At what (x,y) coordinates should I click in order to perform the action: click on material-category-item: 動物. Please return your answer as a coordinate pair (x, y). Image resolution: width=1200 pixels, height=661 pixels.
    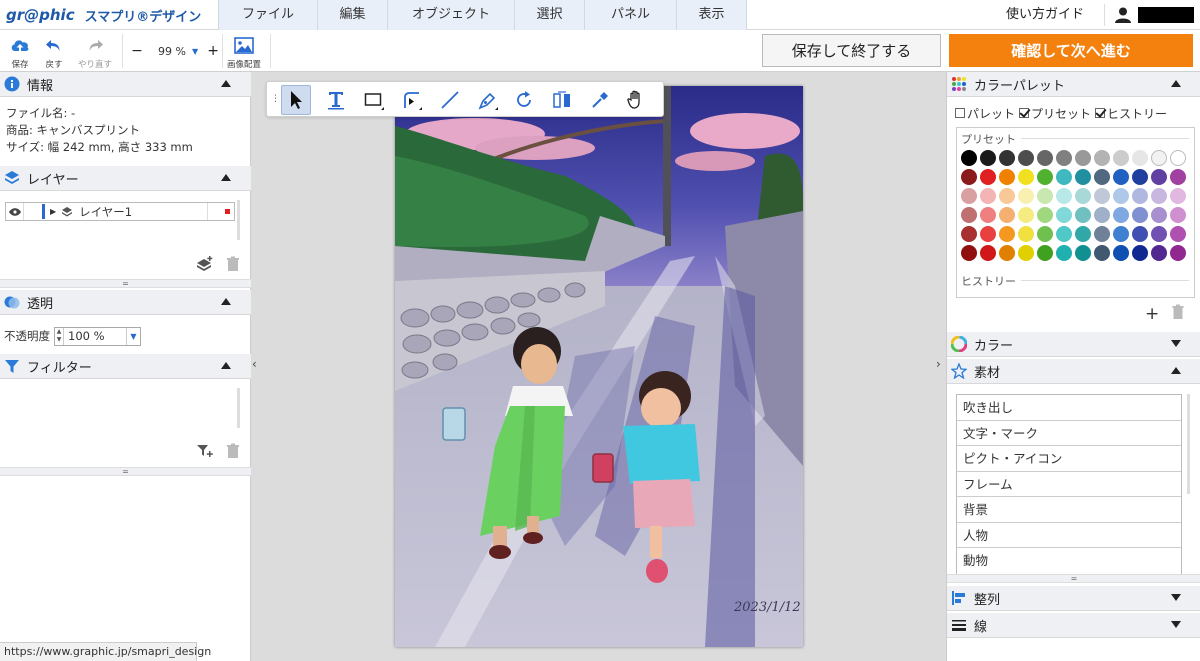
    Looking at the image, I should click on (1069, 561).